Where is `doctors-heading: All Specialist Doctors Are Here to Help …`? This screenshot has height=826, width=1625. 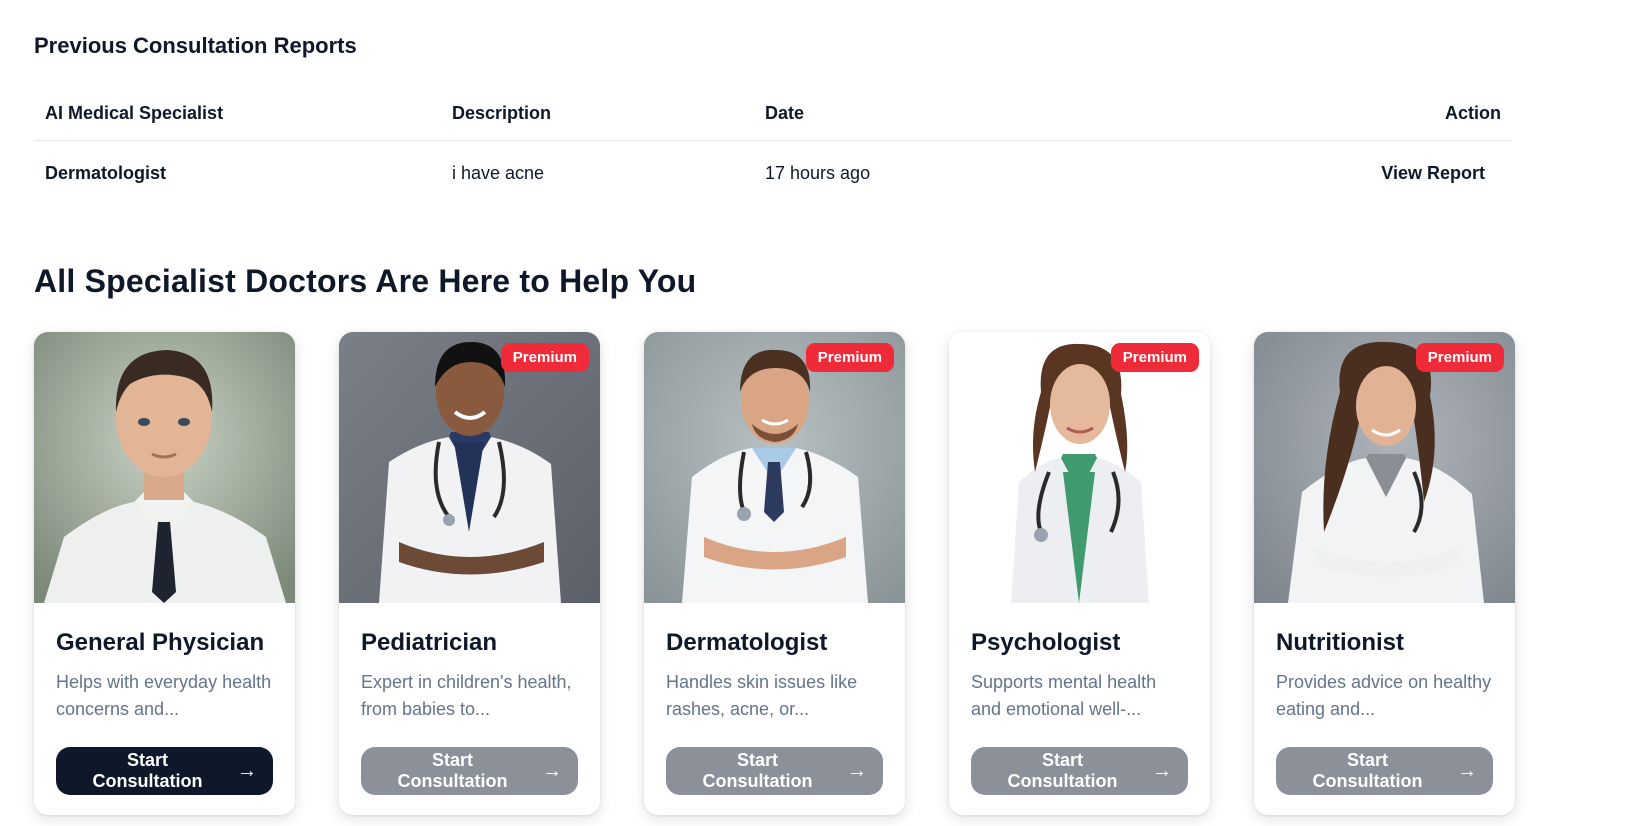
doctors-heading: All Specialist Doctors Are Here to Help … is located at coordinates (365, 281).